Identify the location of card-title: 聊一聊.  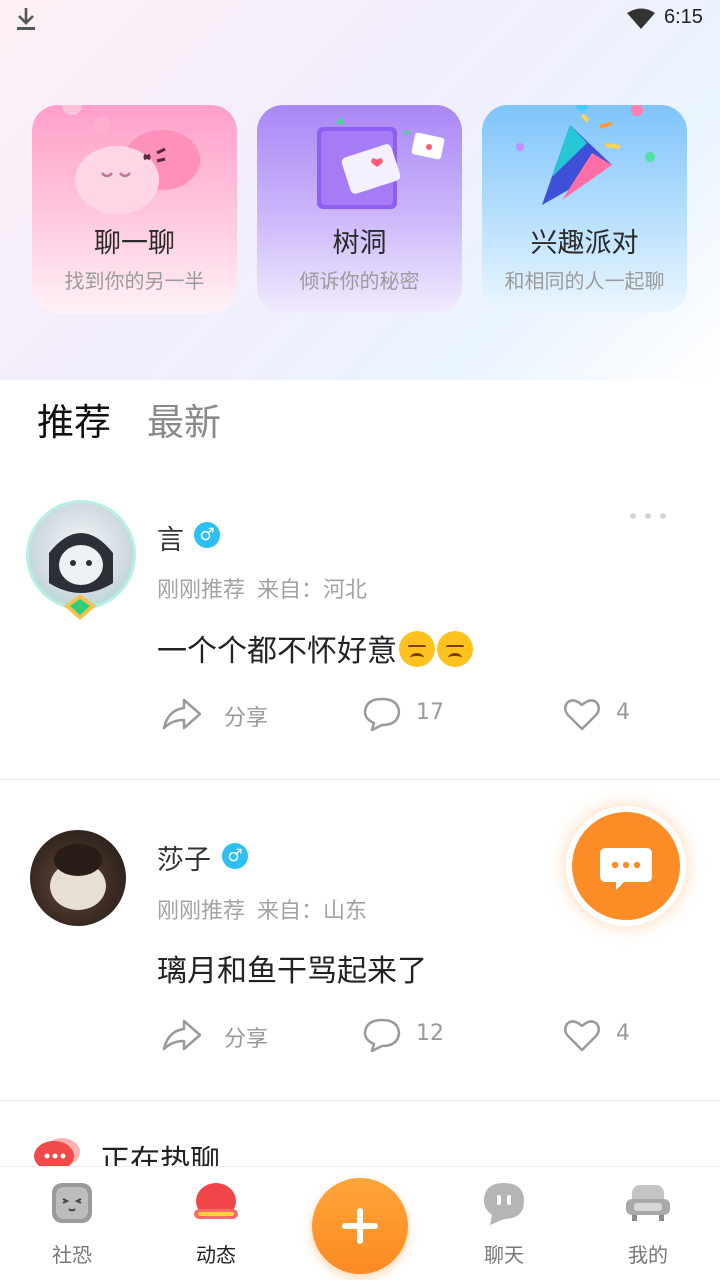
(134, 243).